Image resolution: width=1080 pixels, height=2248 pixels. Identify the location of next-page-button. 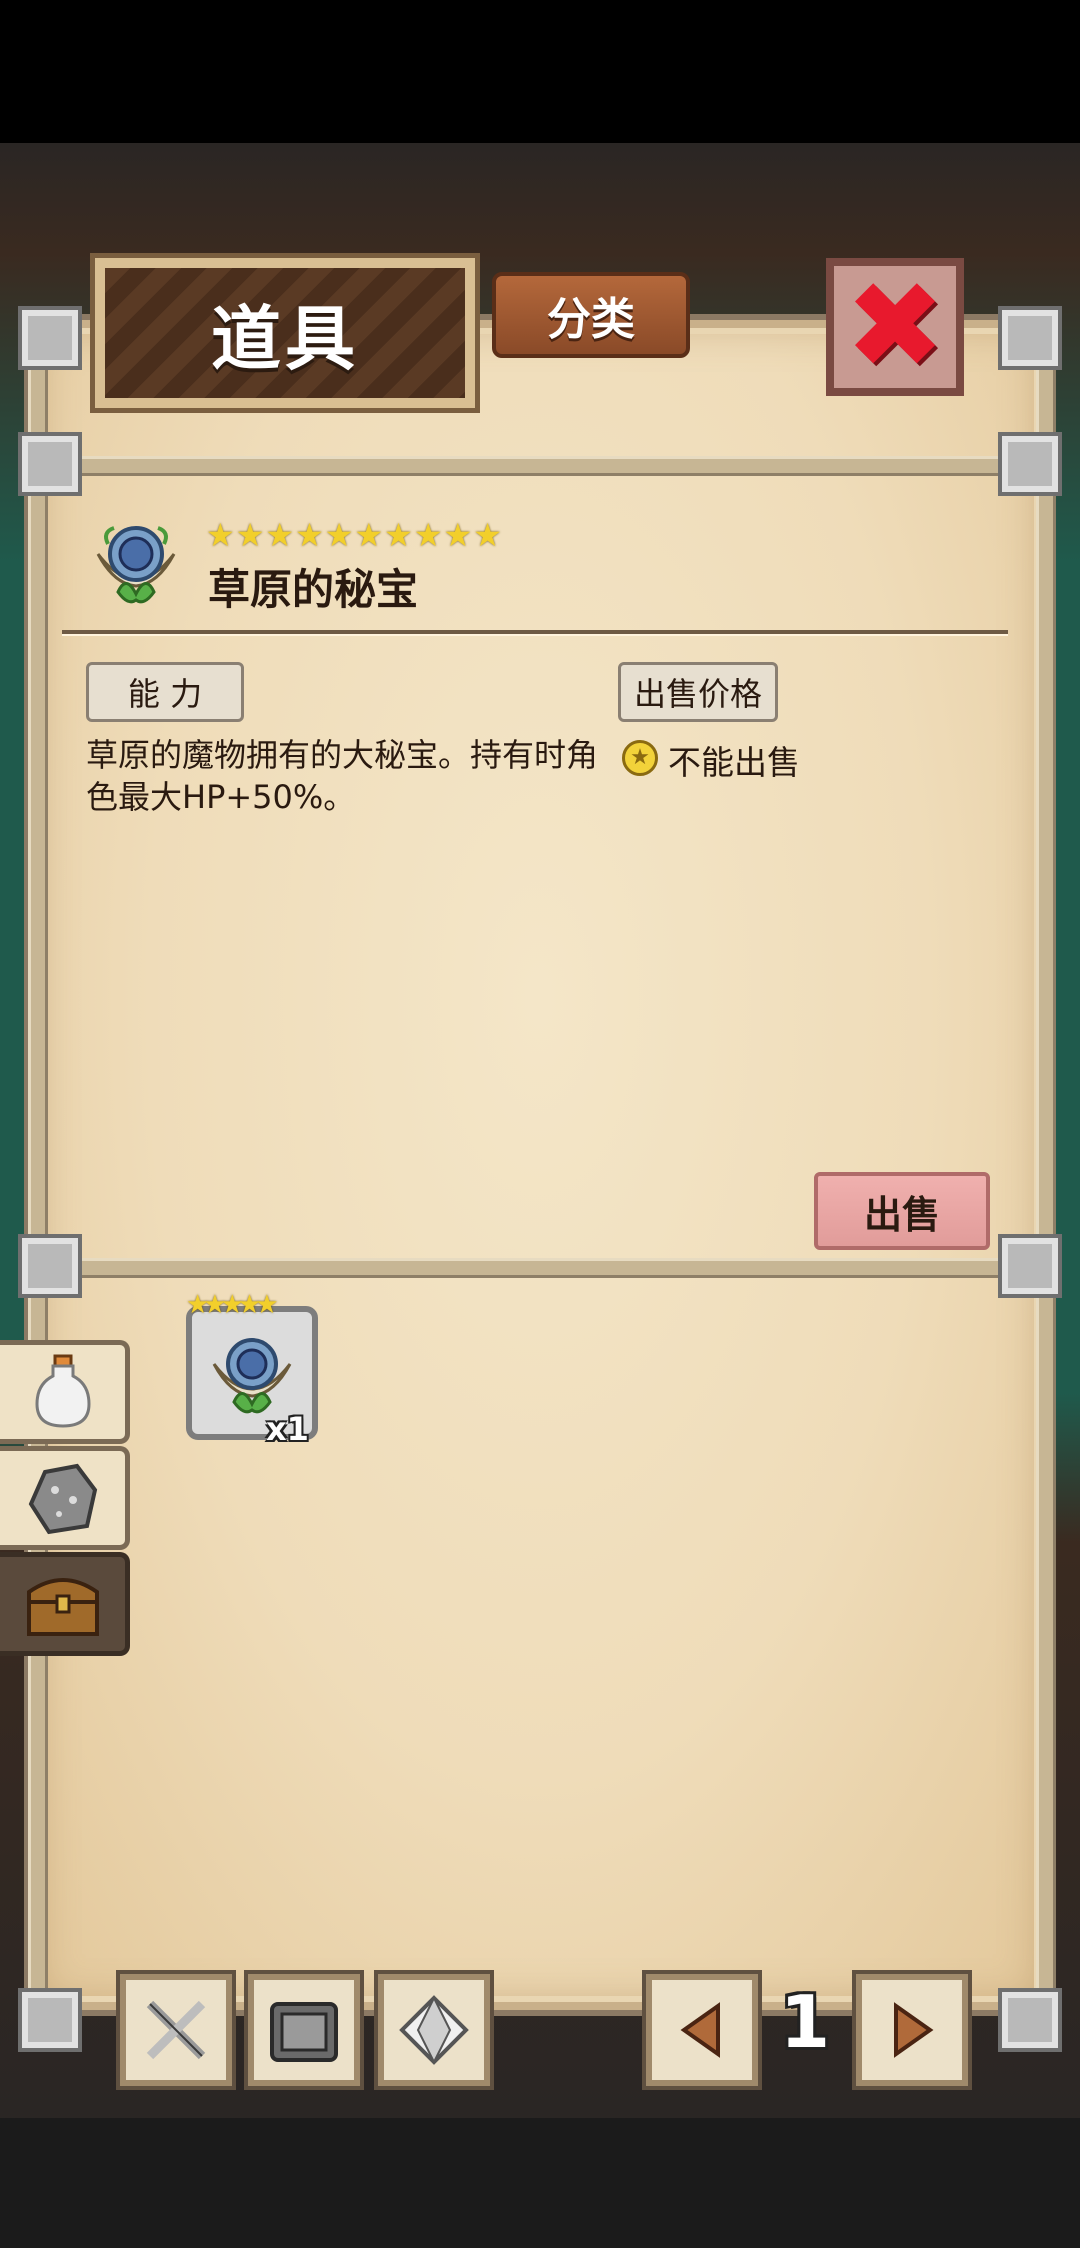
(912, 2030).